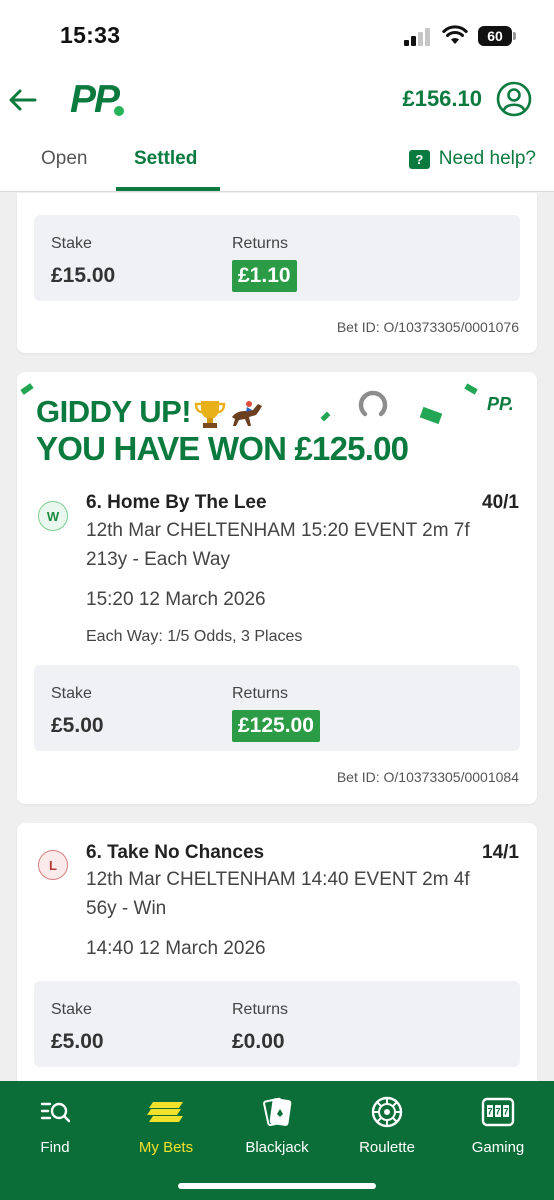 The width and height of the screenshot is (554, 1200). I want to click on stake-value: £15.00, so click(83, 275).